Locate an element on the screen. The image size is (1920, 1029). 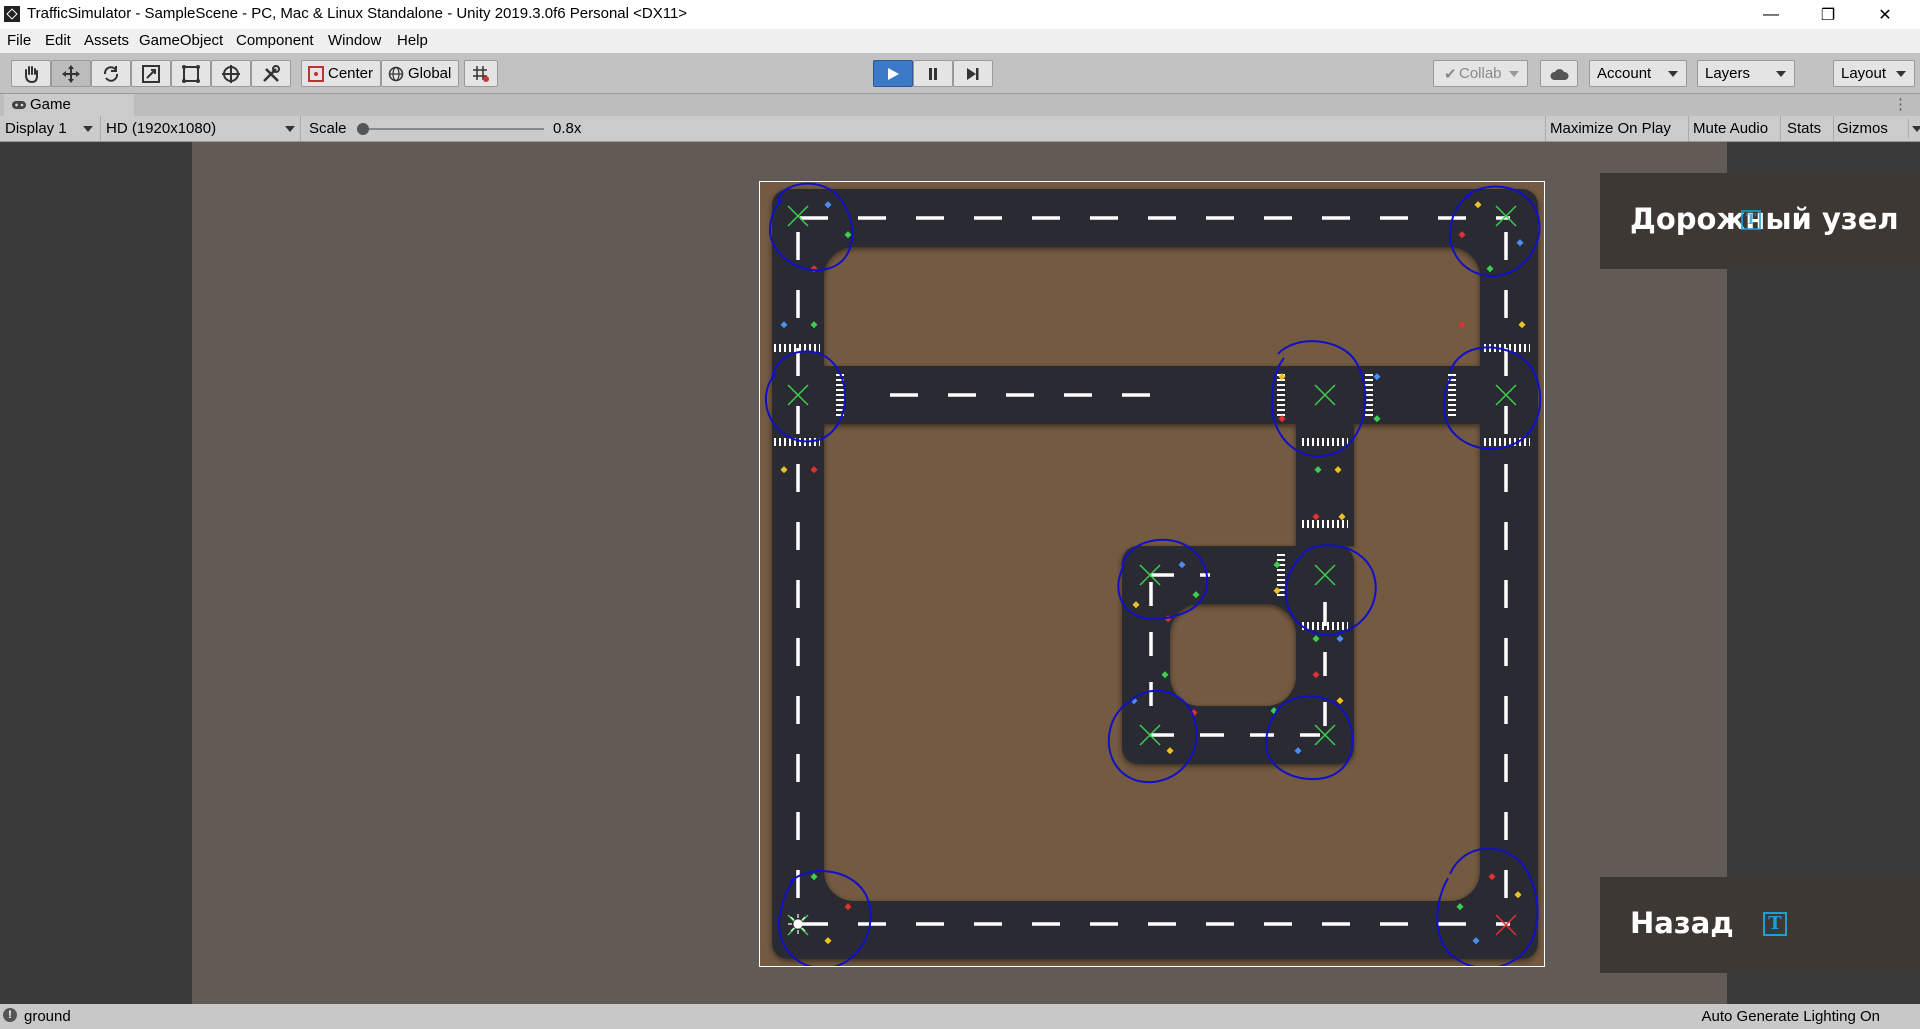
move-tool-button is located at coordinates (71, 73).